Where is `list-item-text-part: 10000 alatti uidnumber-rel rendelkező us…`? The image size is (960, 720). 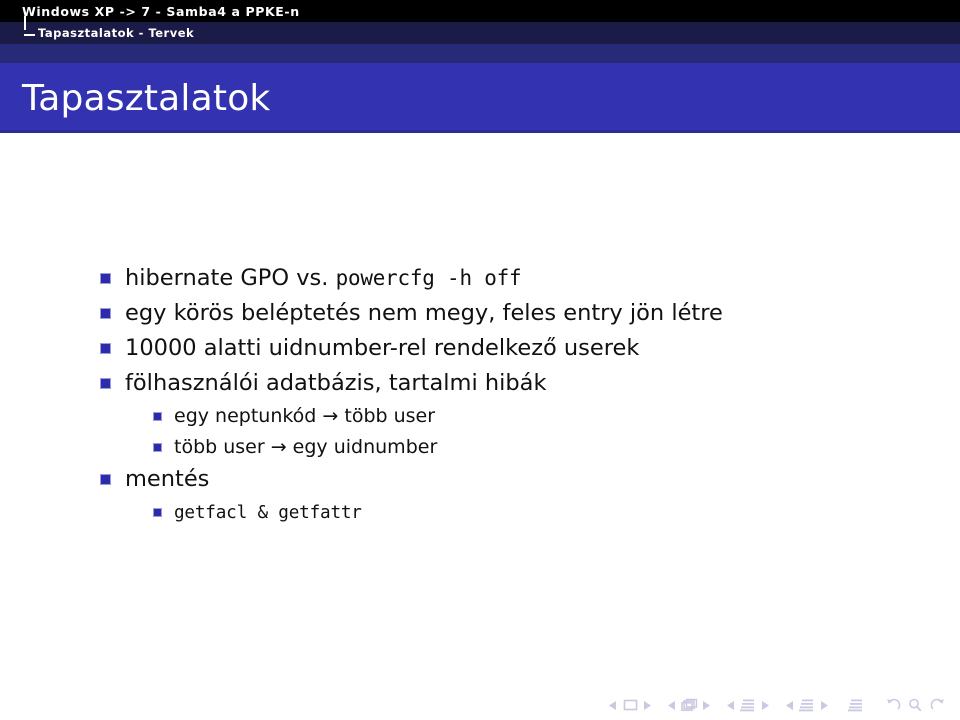
list-item-text-part: 10000 alatti uidnumber-rel rendelkező us… is located at coordinates (382, 348).